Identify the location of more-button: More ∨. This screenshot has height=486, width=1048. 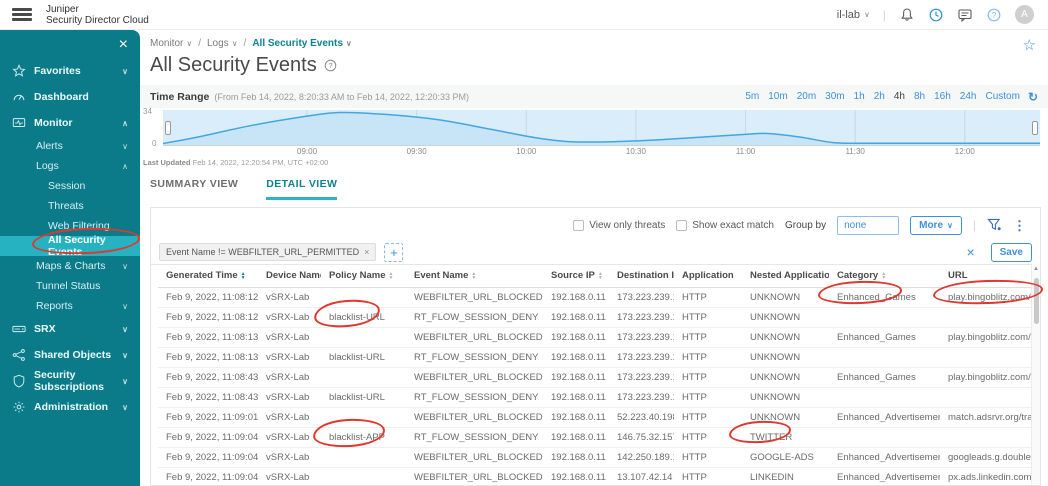
(936, 225).